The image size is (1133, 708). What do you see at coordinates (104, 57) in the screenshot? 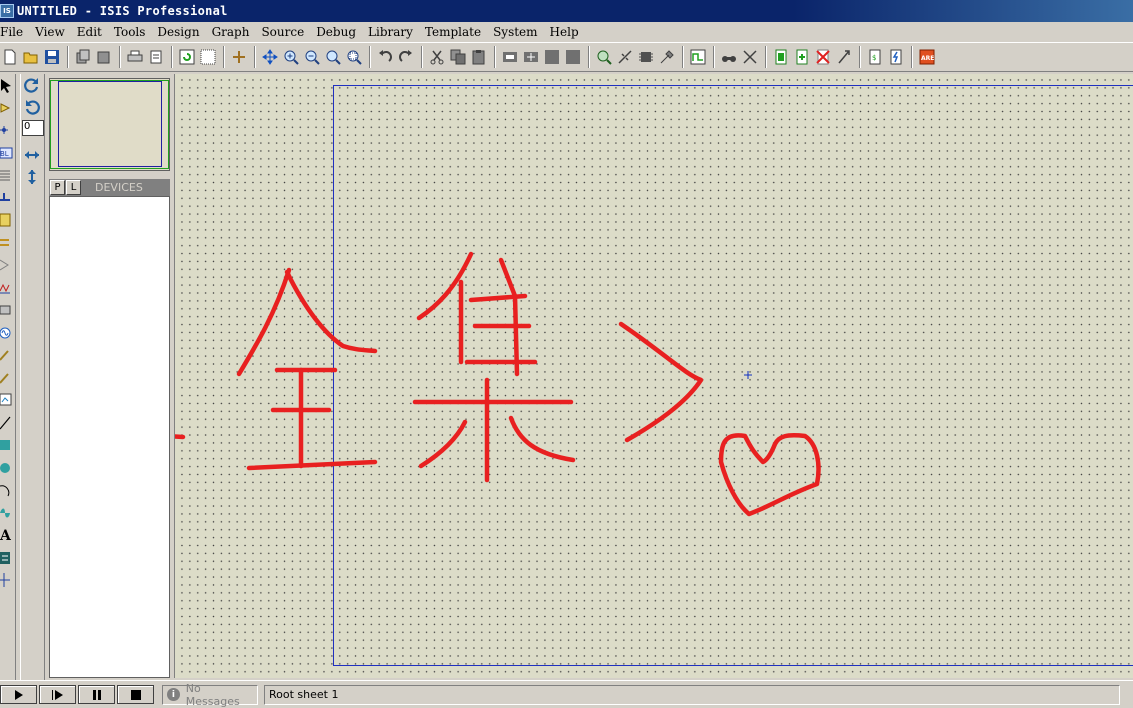
I see `export-icon` at bounding box center [104, 57].